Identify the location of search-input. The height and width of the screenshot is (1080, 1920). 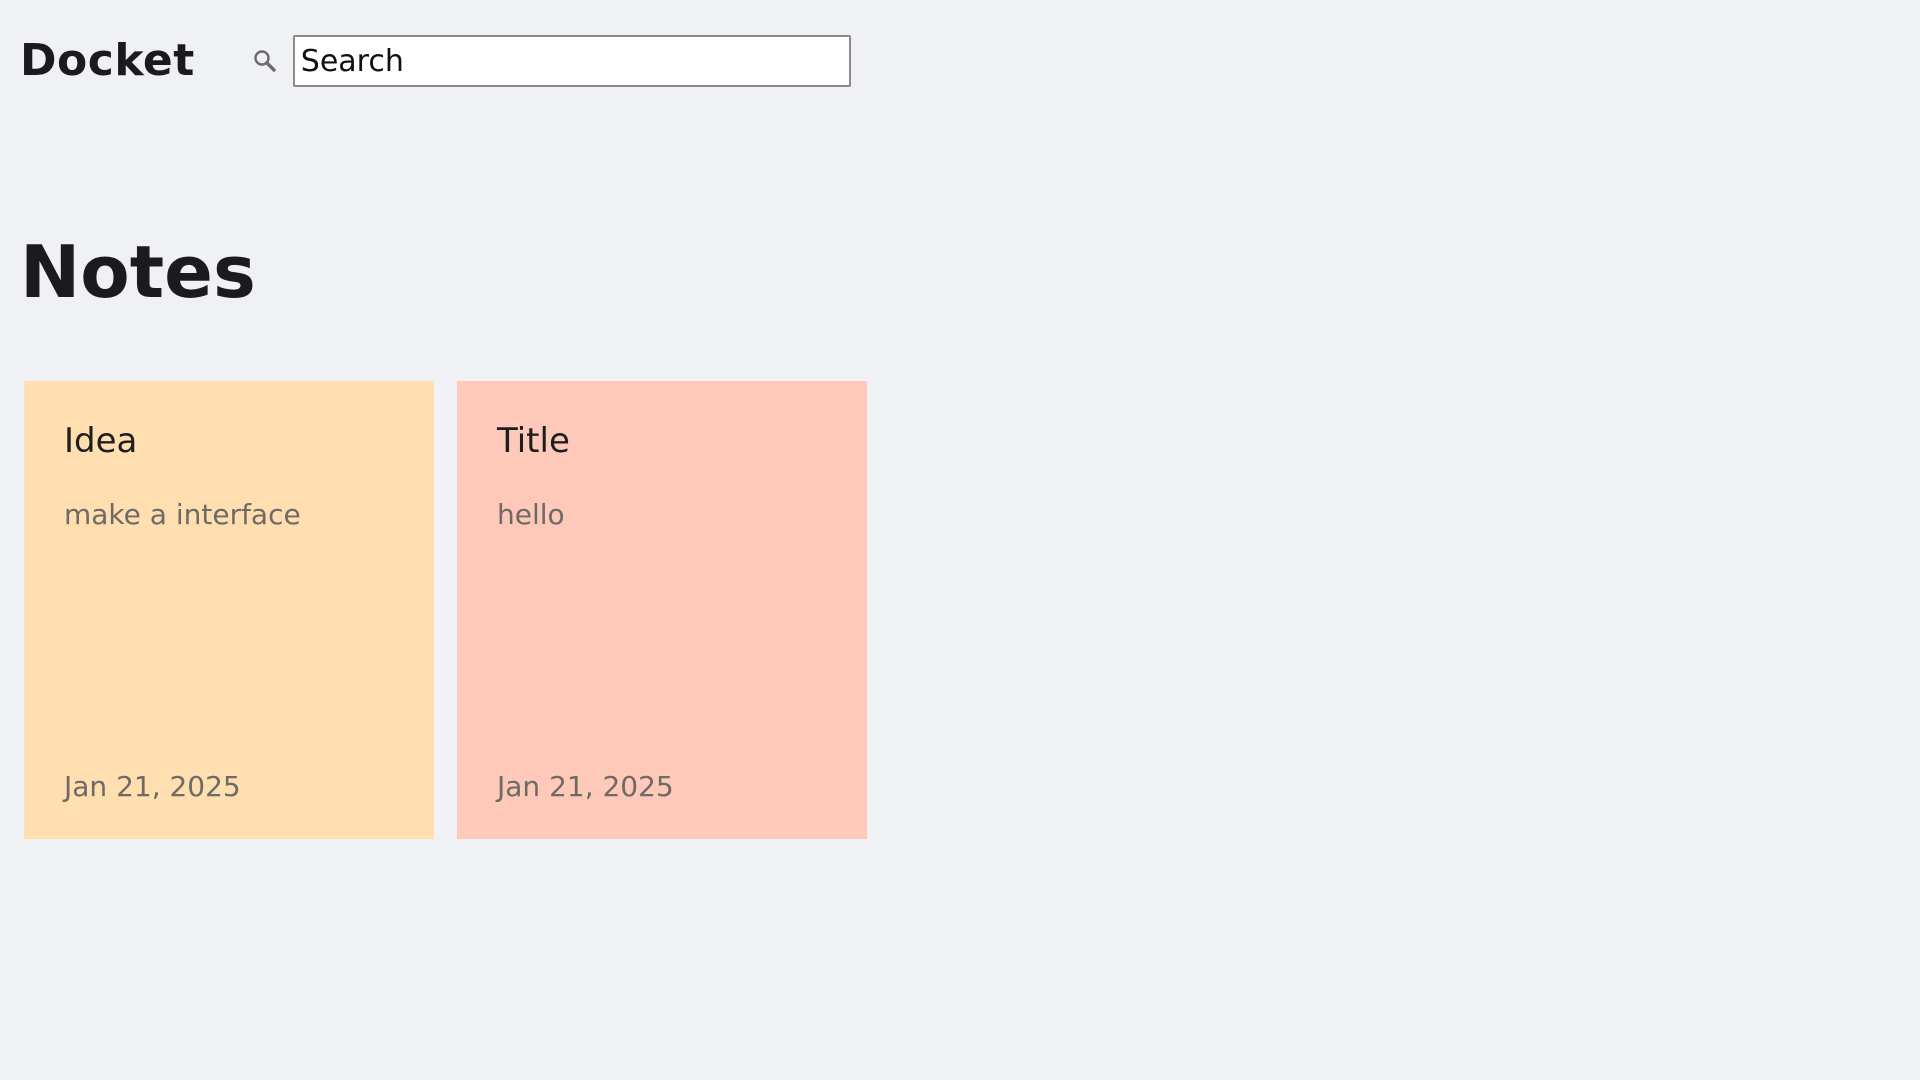
(571, 61).